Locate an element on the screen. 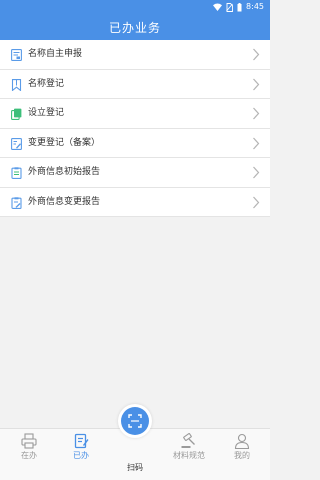  printer-icon is located at coordinates (29, 441).